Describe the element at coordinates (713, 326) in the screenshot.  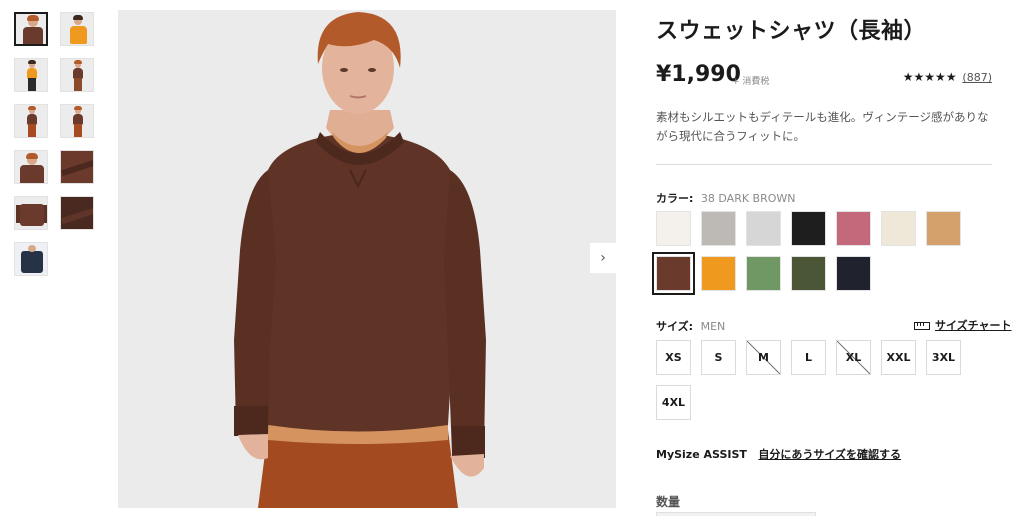
I see `size-category: MEN` at that location.